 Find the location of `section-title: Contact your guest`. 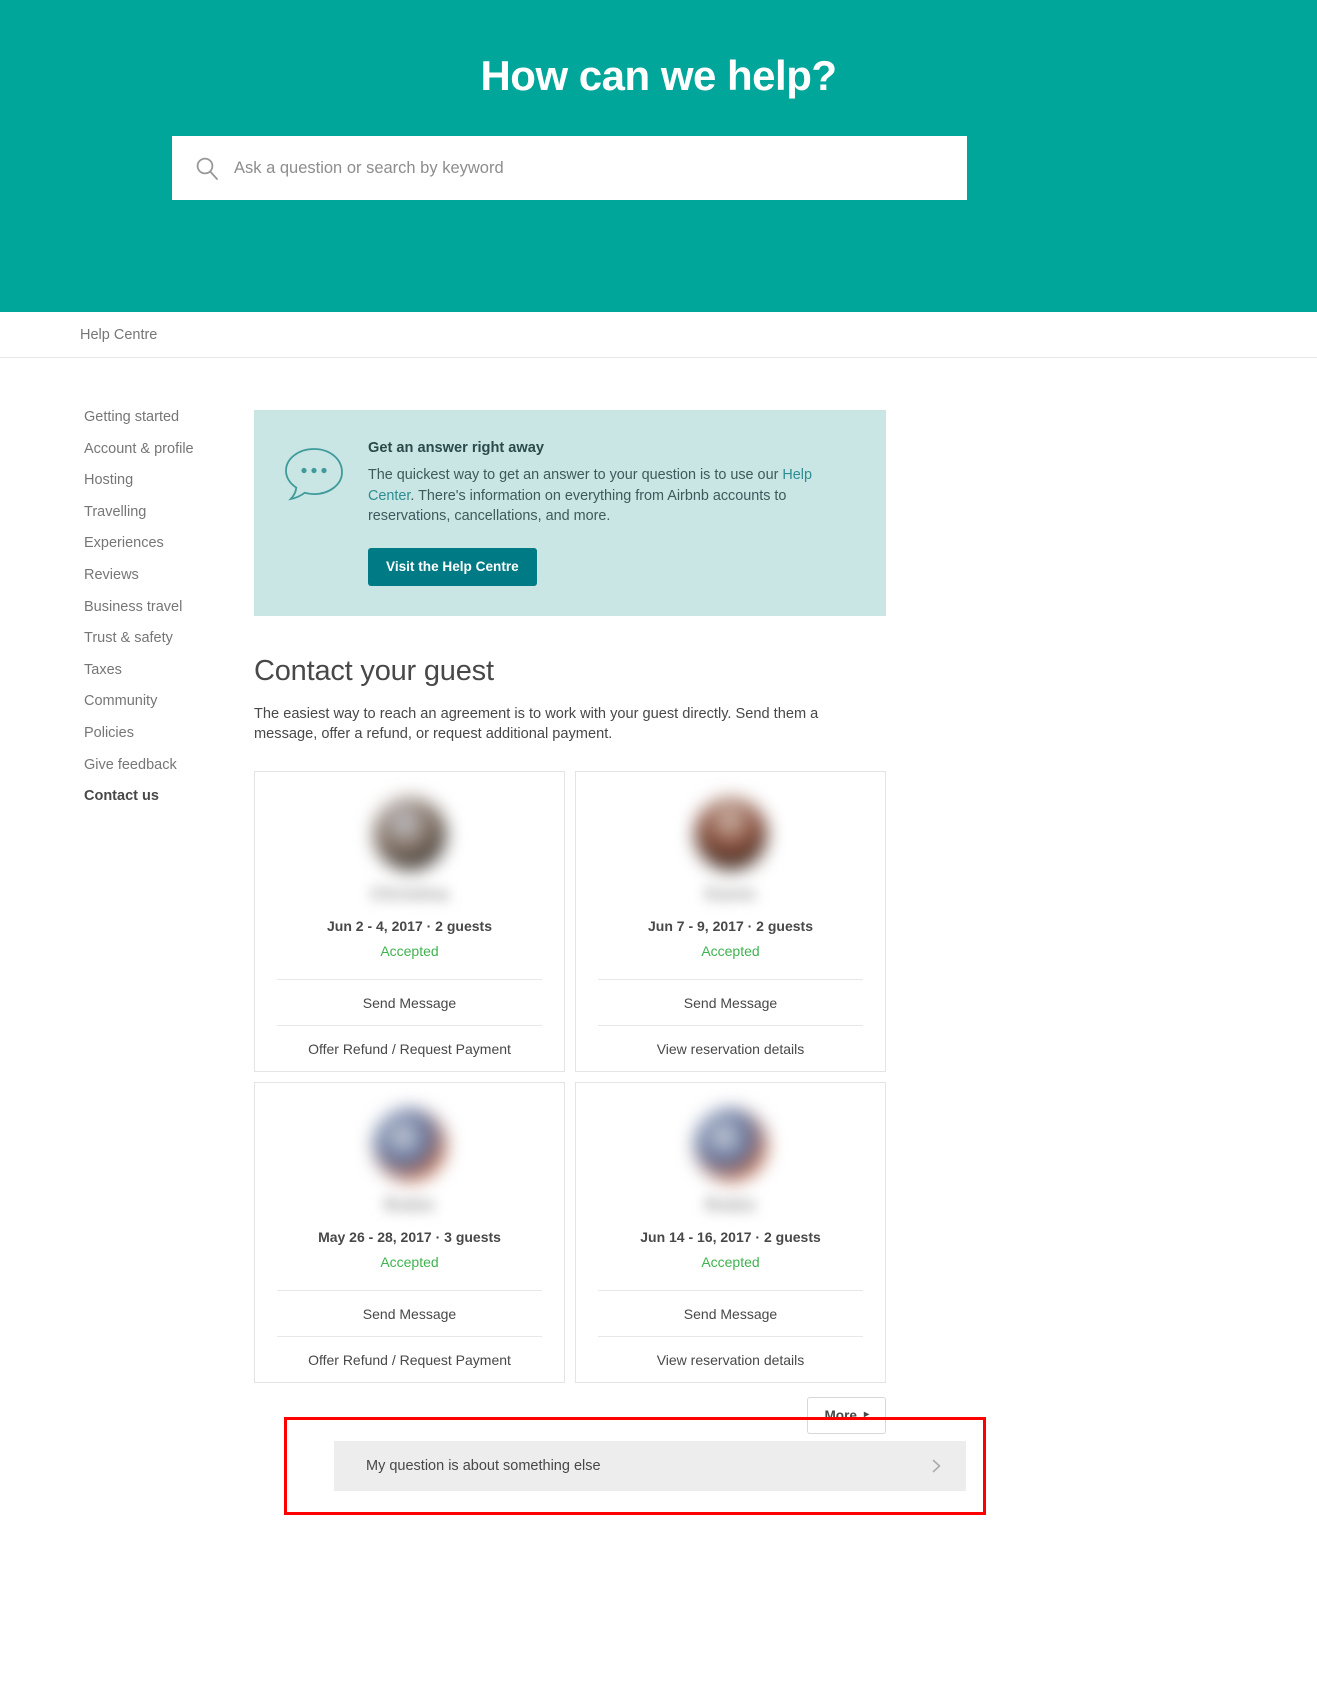

section-title: Contact your guest is located at coordinates (374, 670).